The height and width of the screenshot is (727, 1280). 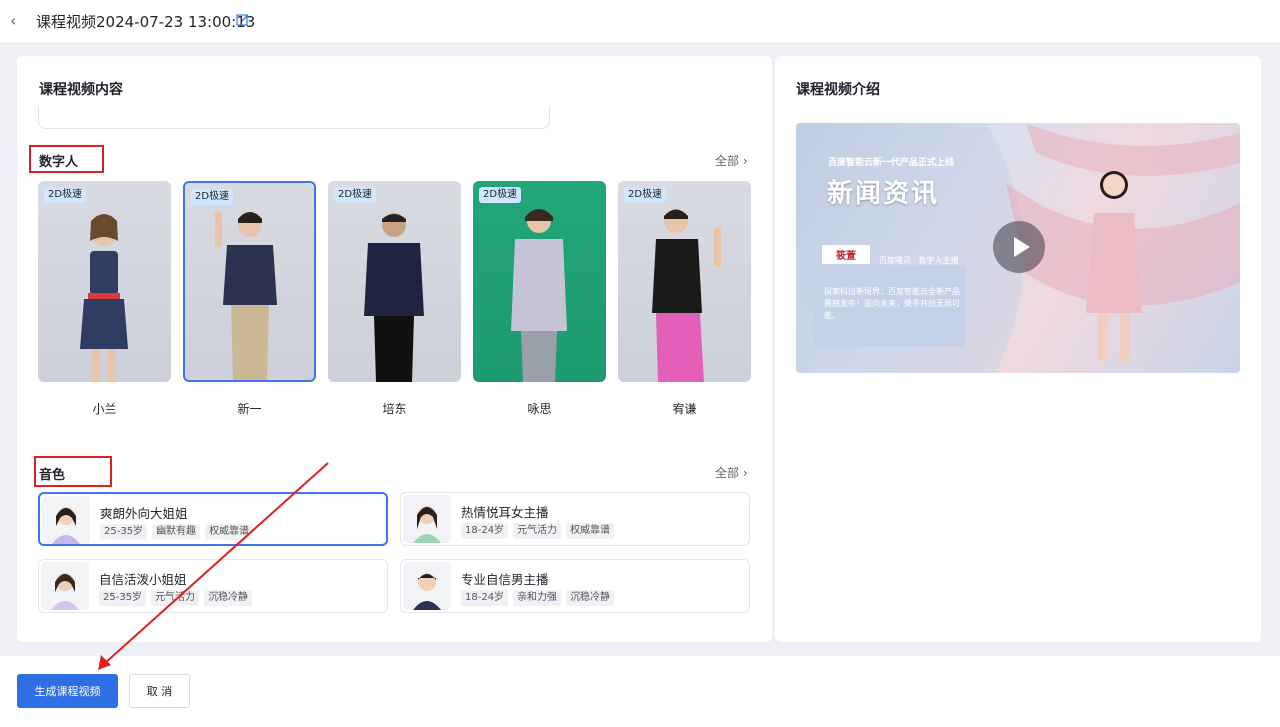 What do you see at coordinates (505, 512) in the screenshot?
I see `voice-name: 热情悦耳女主播` at bounding box center [505, 512].